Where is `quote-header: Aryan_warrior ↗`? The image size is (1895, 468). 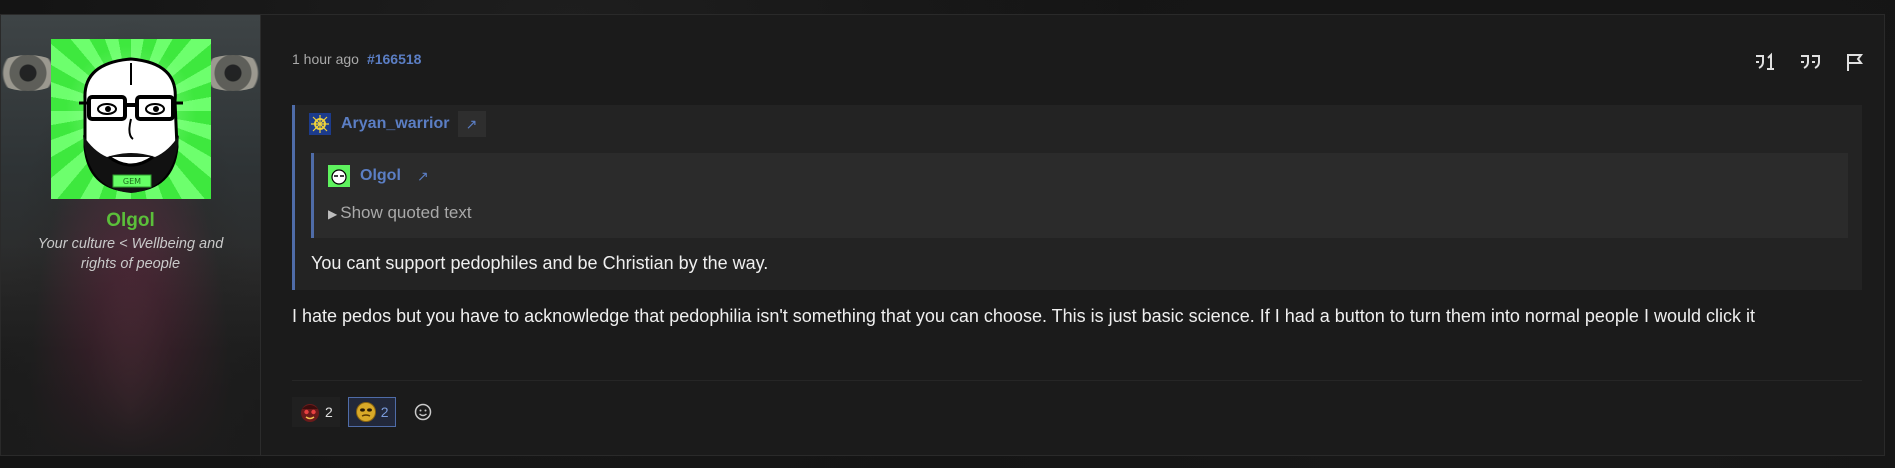 quote-header: Aryan_warrior ↗ is located at coordinates (397, 124).